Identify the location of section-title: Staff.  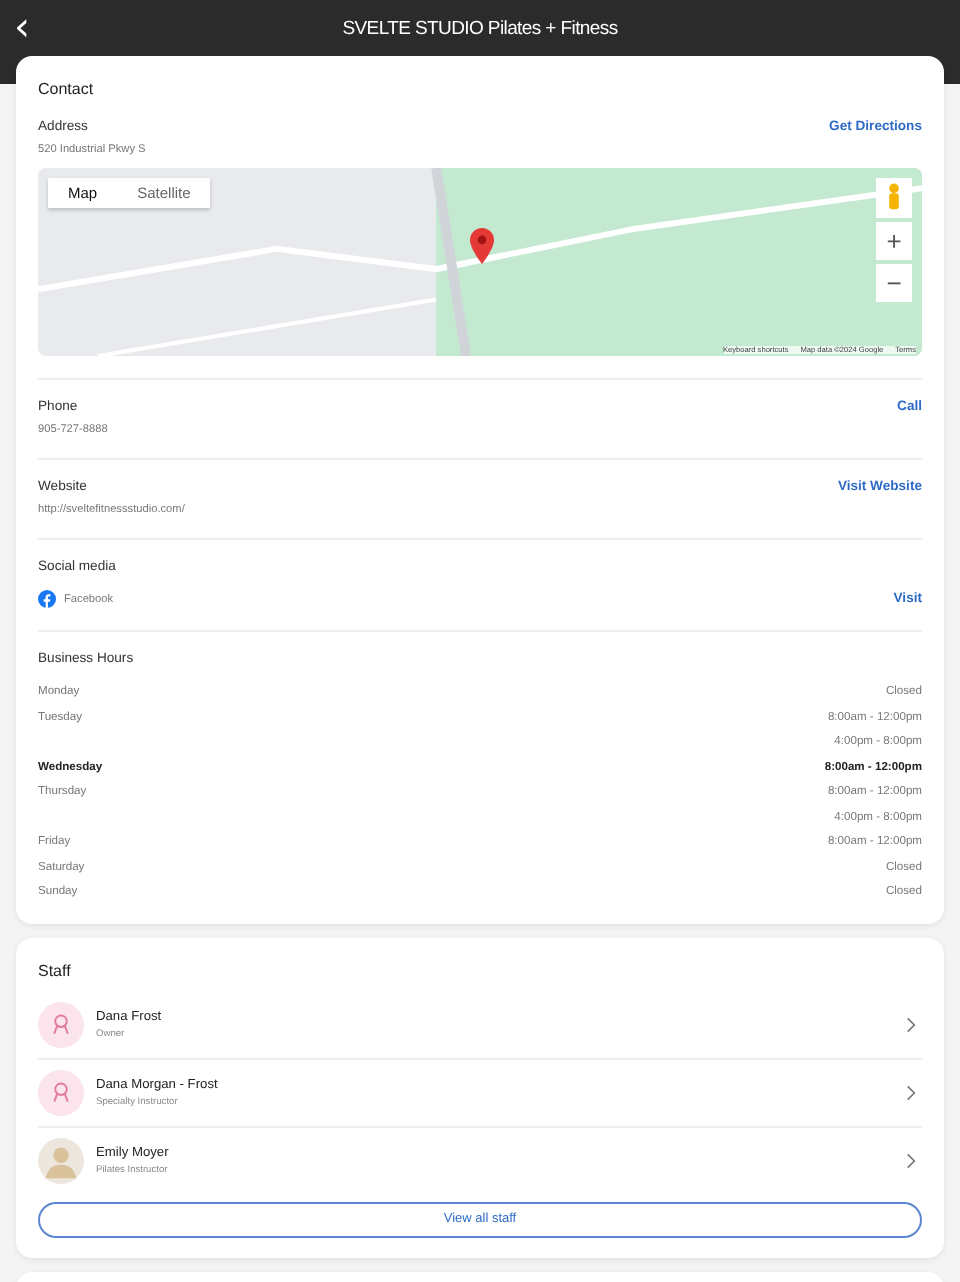
(55, 970).